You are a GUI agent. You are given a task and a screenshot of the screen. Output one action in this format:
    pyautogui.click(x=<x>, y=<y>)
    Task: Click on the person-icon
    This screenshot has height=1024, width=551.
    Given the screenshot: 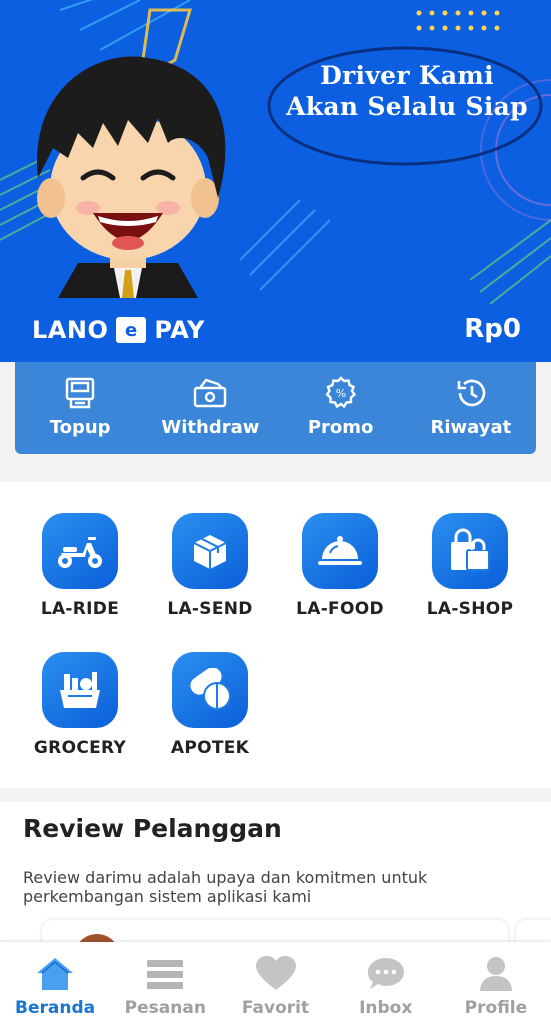 What is the action you would take?
    pyautogui.click(x=495, y=974)
    